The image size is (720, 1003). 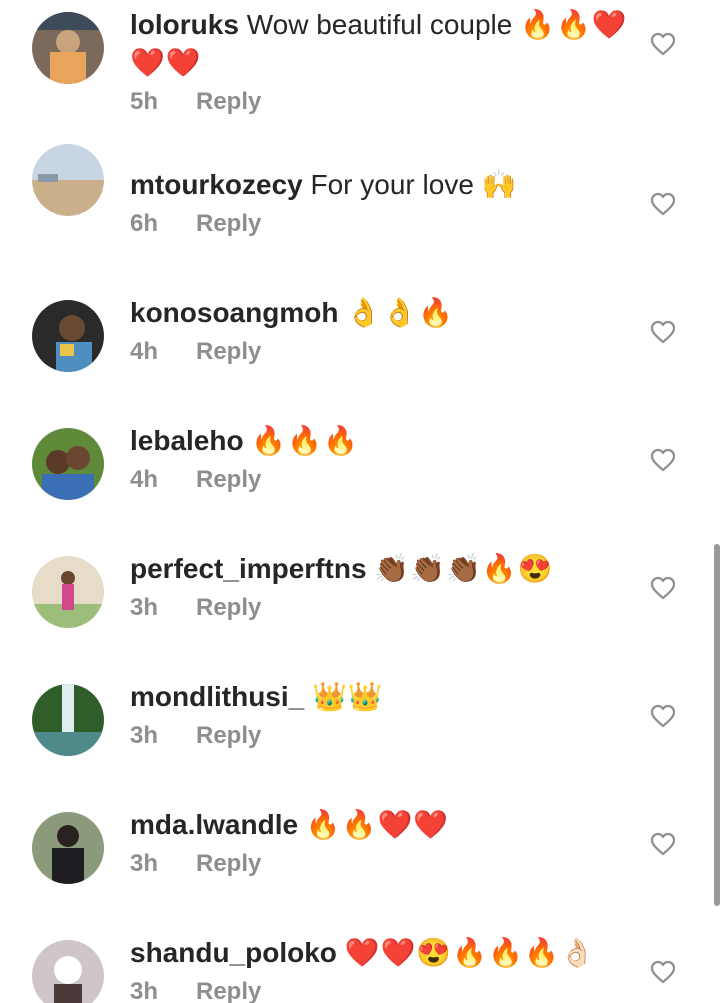 I want to click on comment-text: For your love, so click(x=392, y=184).